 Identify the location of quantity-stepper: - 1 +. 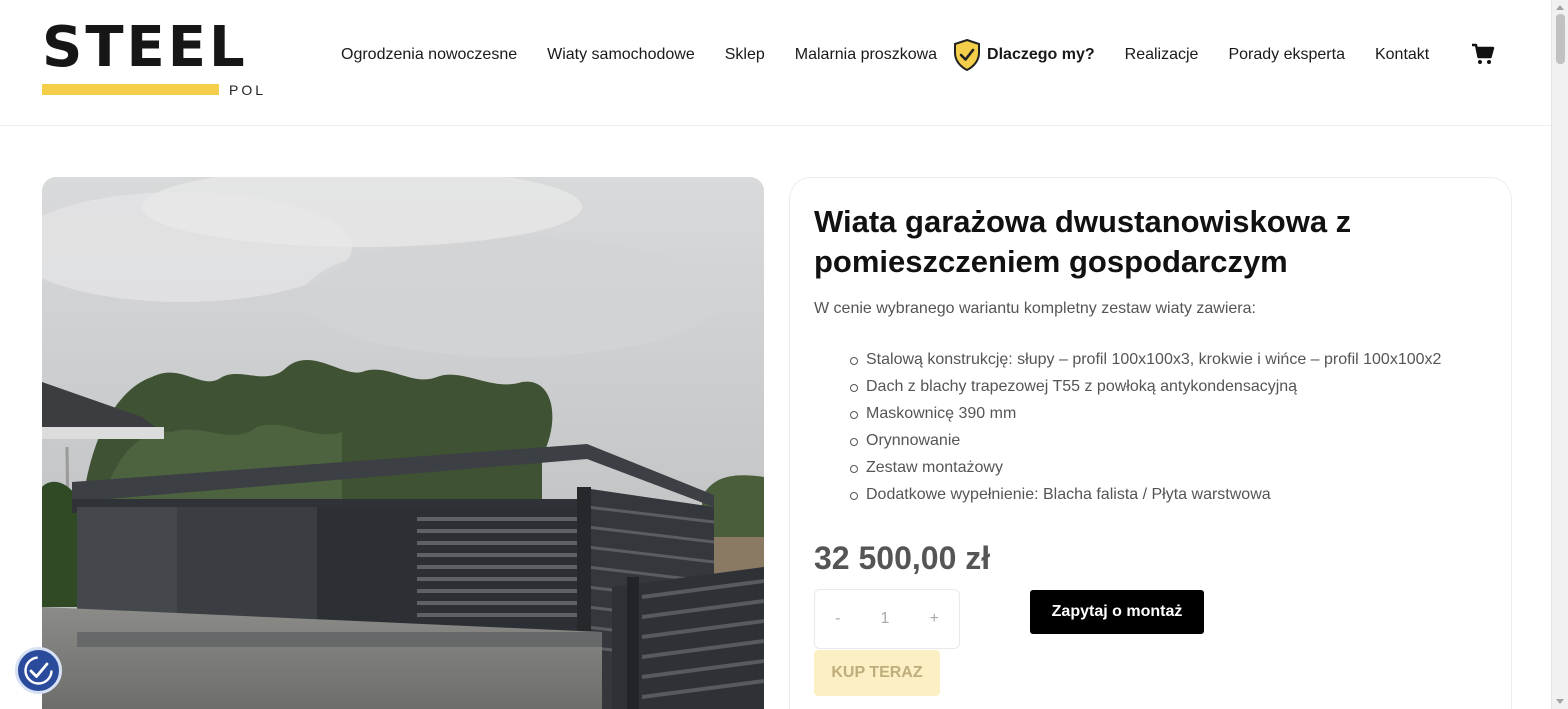
(887, 619).